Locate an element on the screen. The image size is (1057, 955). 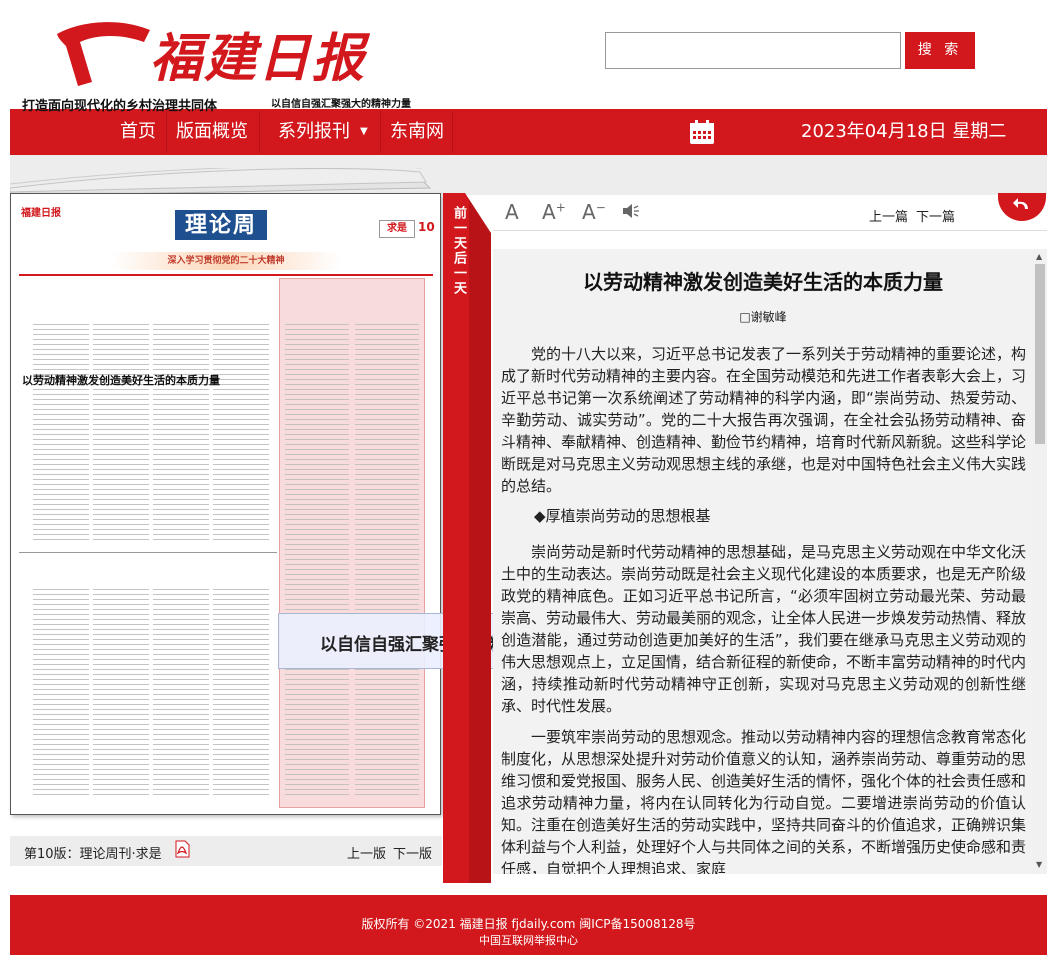
plus-icon: + is located at coordinates (560, 207).